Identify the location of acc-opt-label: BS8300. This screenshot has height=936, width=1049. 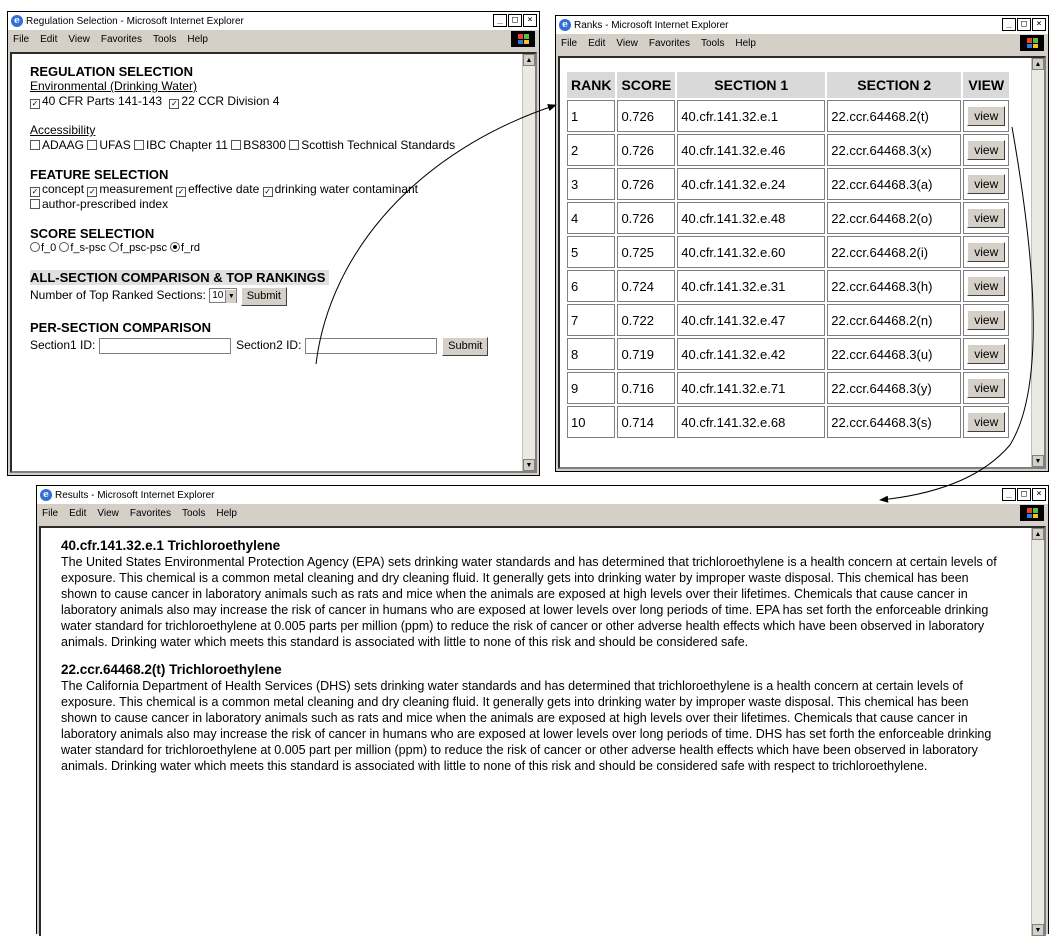
(264, 145).